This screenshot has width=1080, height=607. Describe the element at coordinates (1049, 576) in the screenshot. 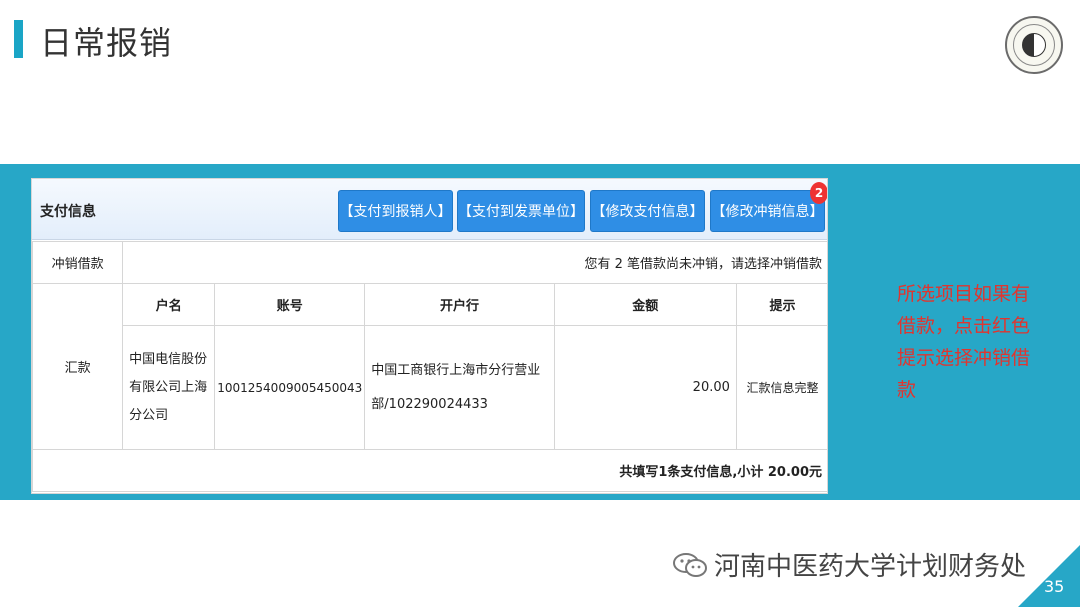

I see `page-corner` at that location.